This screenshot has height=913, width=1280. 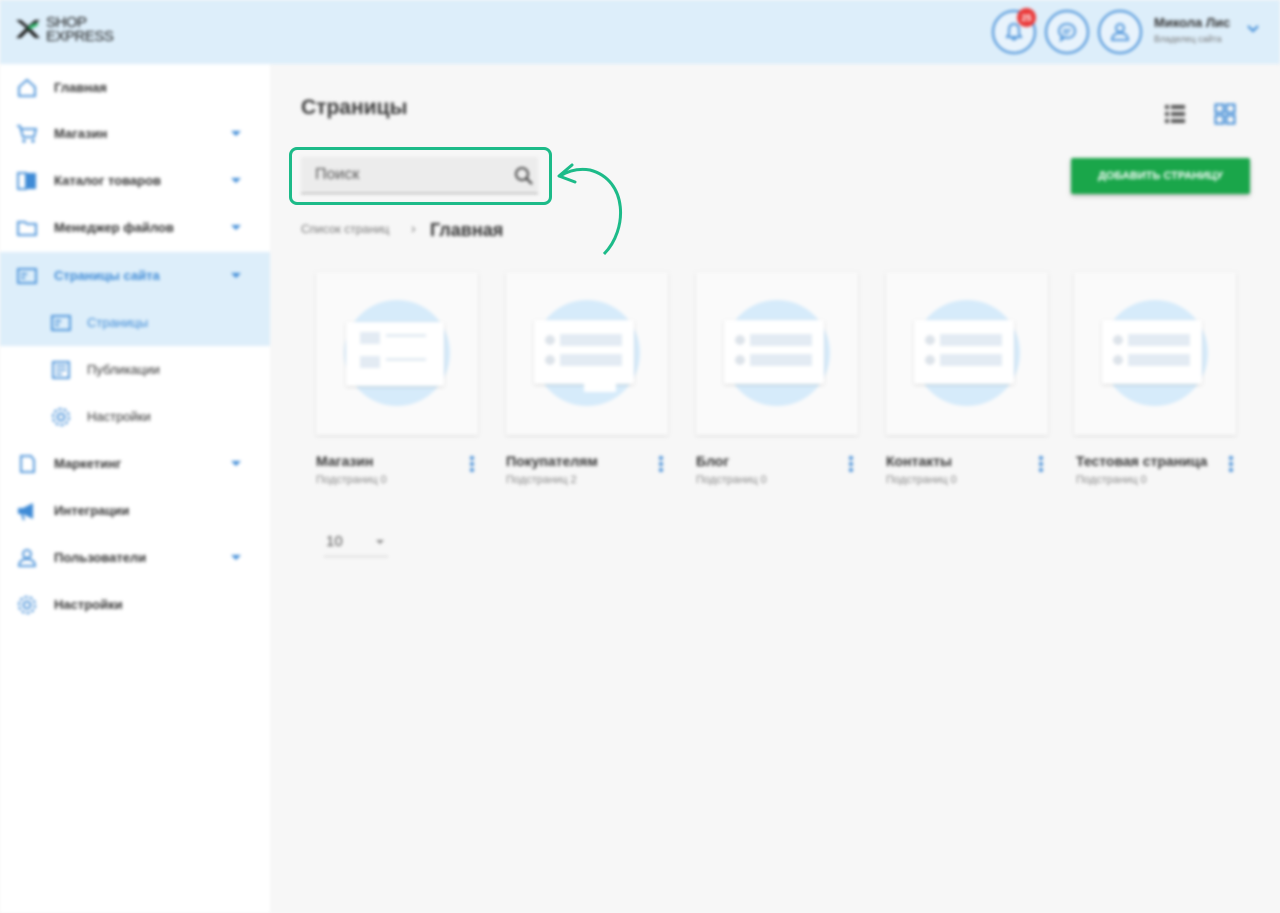 I want to click on sidebar-item-label: Менеджер файлов, so click(x=114, y=227).